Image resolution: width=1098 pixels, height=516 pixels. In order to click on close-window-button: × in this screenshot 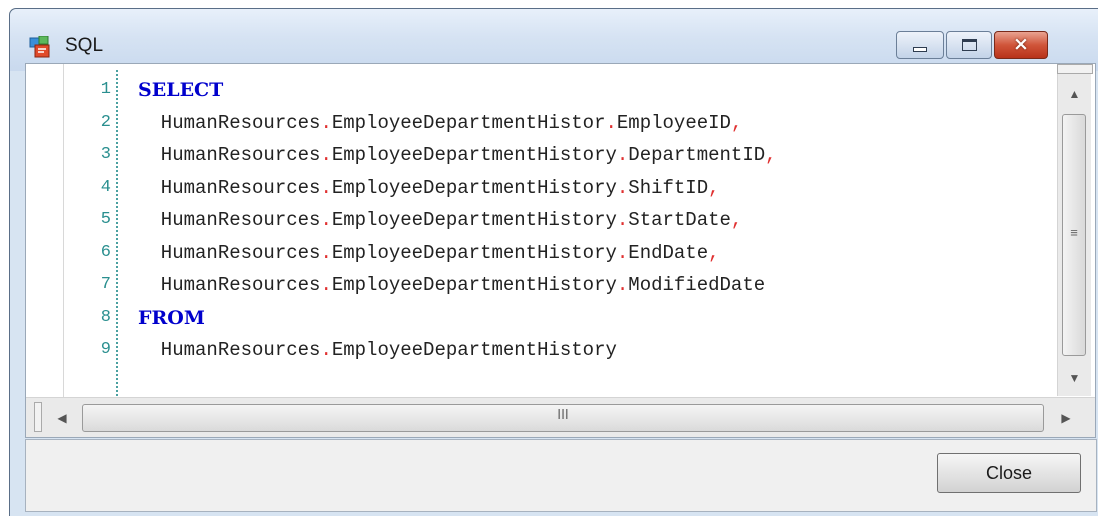, I will do `click(1021, 45)`.